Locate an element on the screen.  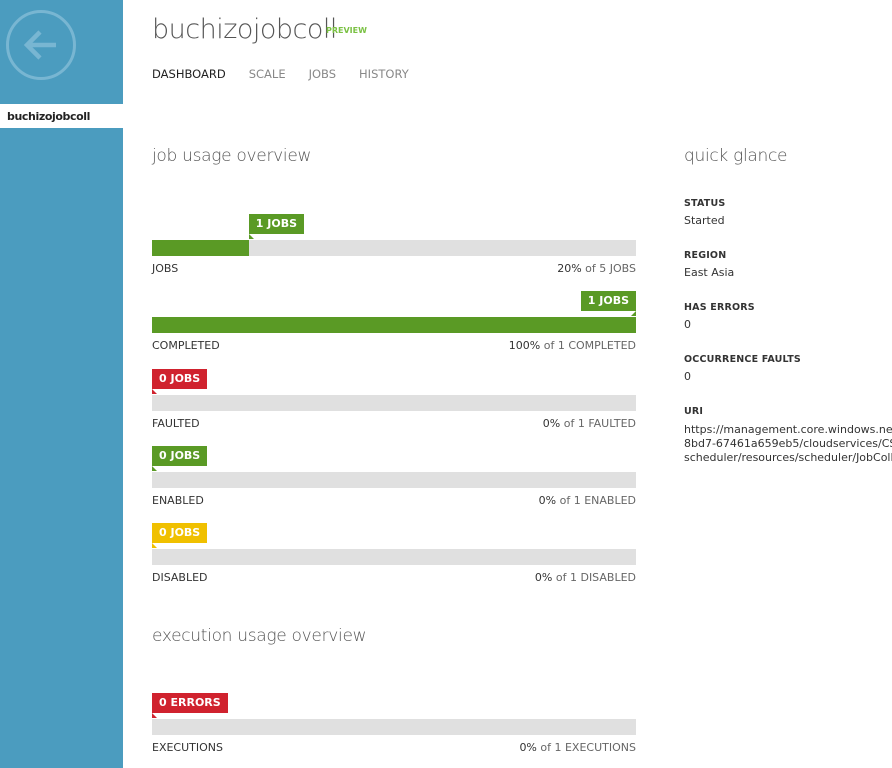
uri-line: 8bd7-67461a659eb5/cloudservices/CS-E is located at coordinates (788, 443).